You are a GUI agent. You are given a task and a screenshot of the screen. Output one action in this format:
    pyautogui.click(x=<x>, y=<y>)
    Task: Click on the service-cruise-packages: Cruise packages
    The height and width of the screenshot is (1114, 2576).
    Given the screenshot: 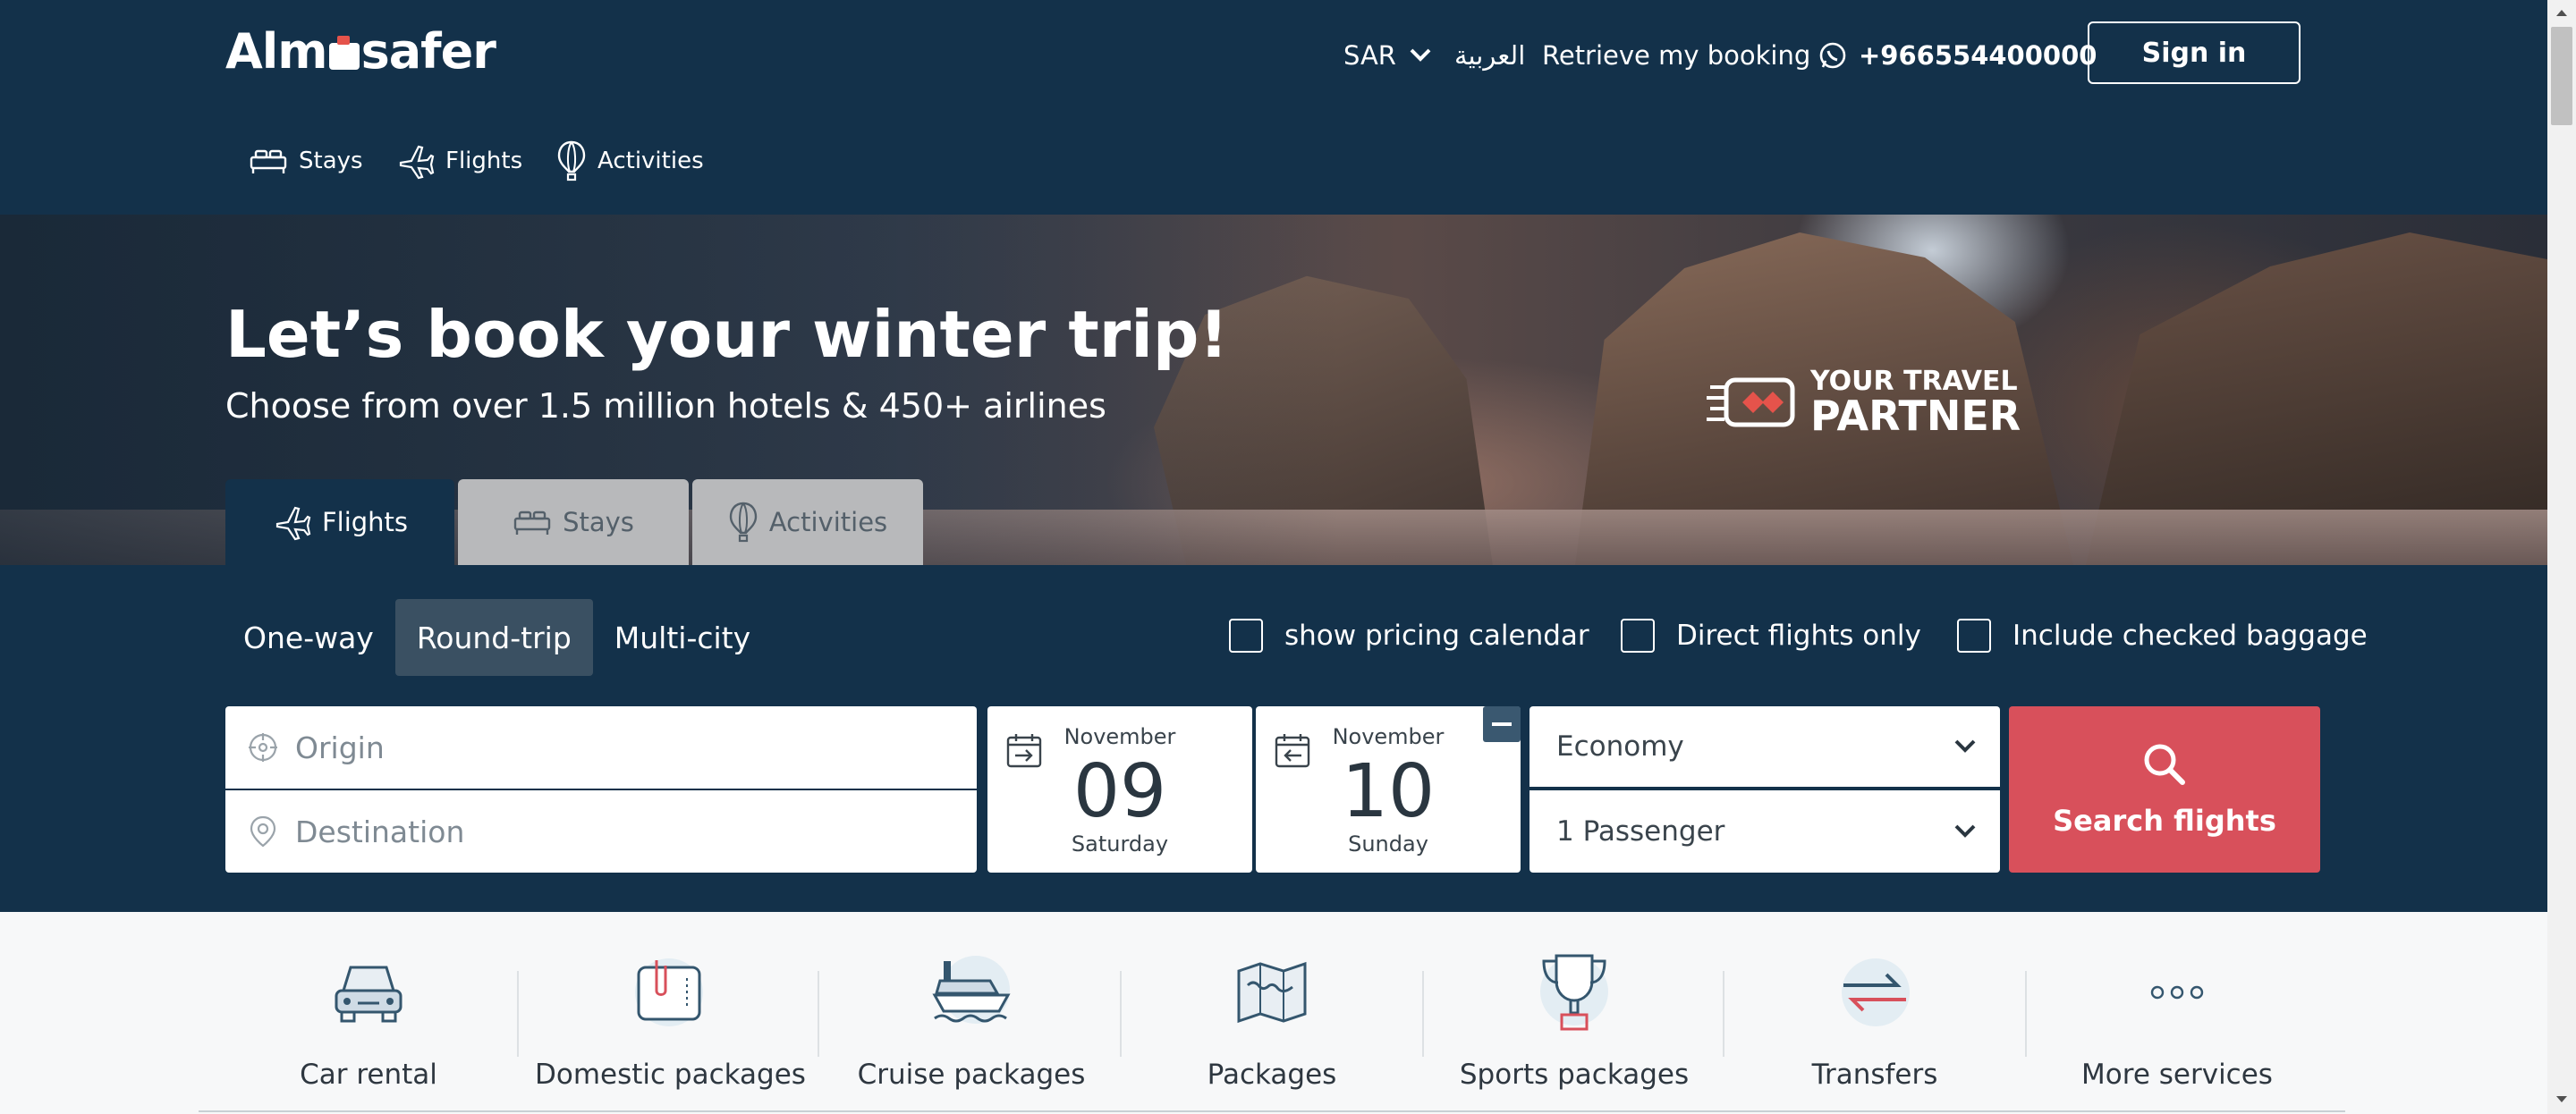 What is the action you would take?
    pyautogui.click(x=971, y=1020)
    